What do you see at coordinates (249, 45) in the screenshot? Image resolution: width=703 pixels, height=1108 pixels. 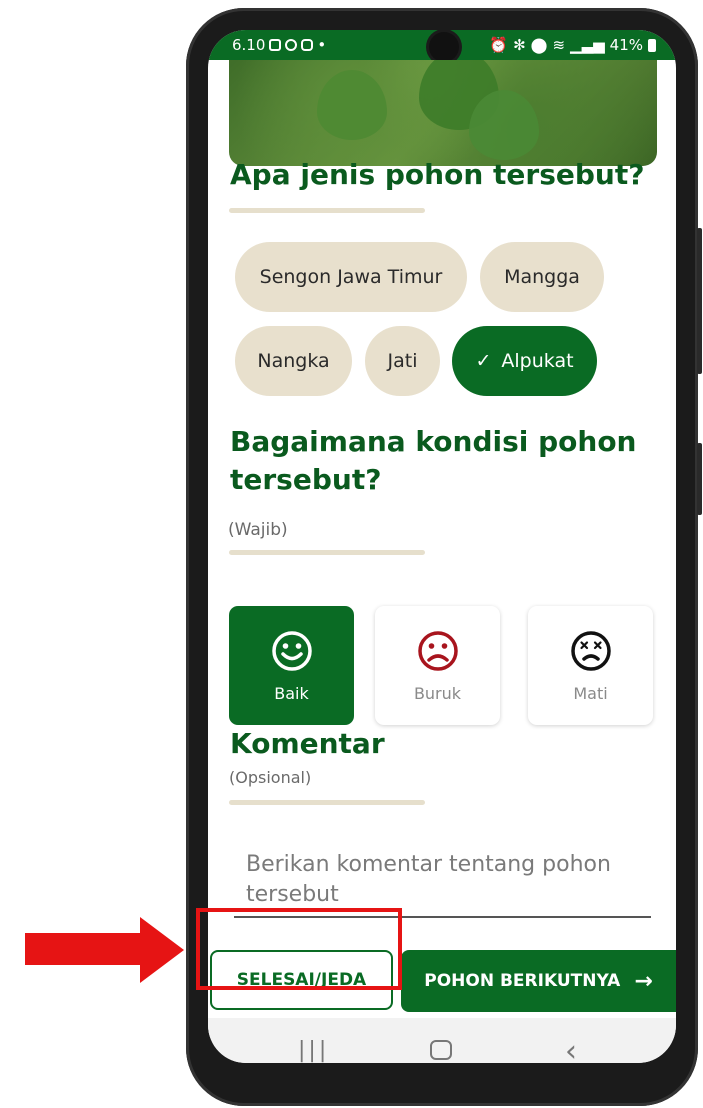 I see `status-time: 6.10` at bounding box center [249, 45].